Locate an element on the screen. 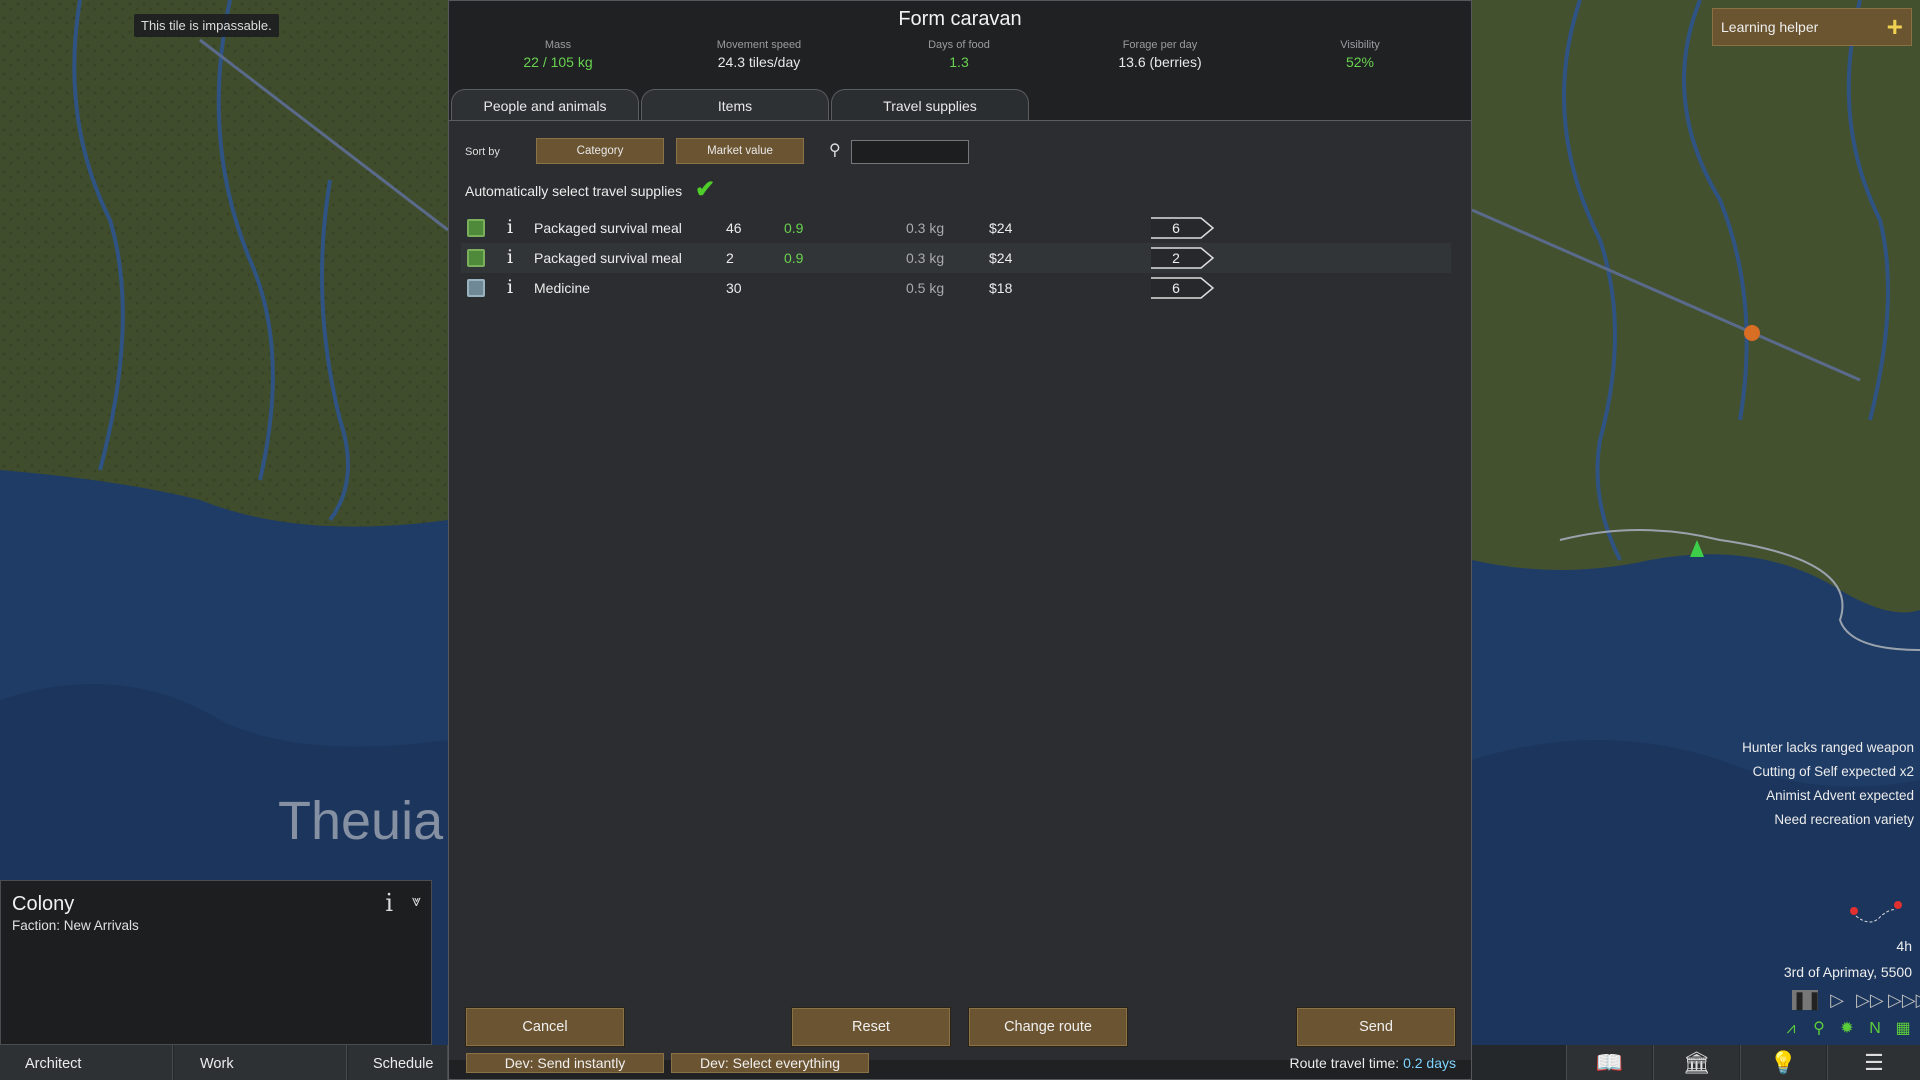  dialog-title: Form caravan is located at coordinates (960, 19).